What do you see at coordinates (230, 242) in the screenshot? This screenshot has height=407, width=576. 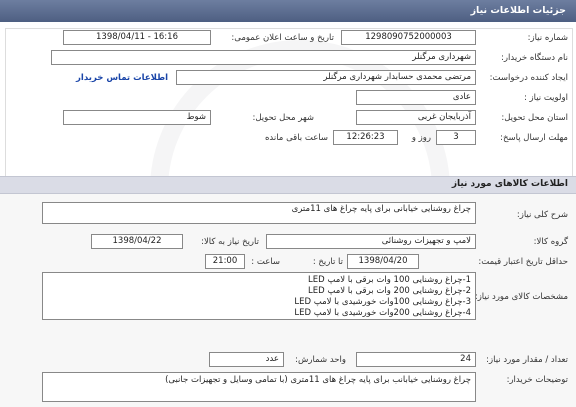 I see `need-date-label: تاریخ نیاز به کالا:` at bounding box center [230, 242].